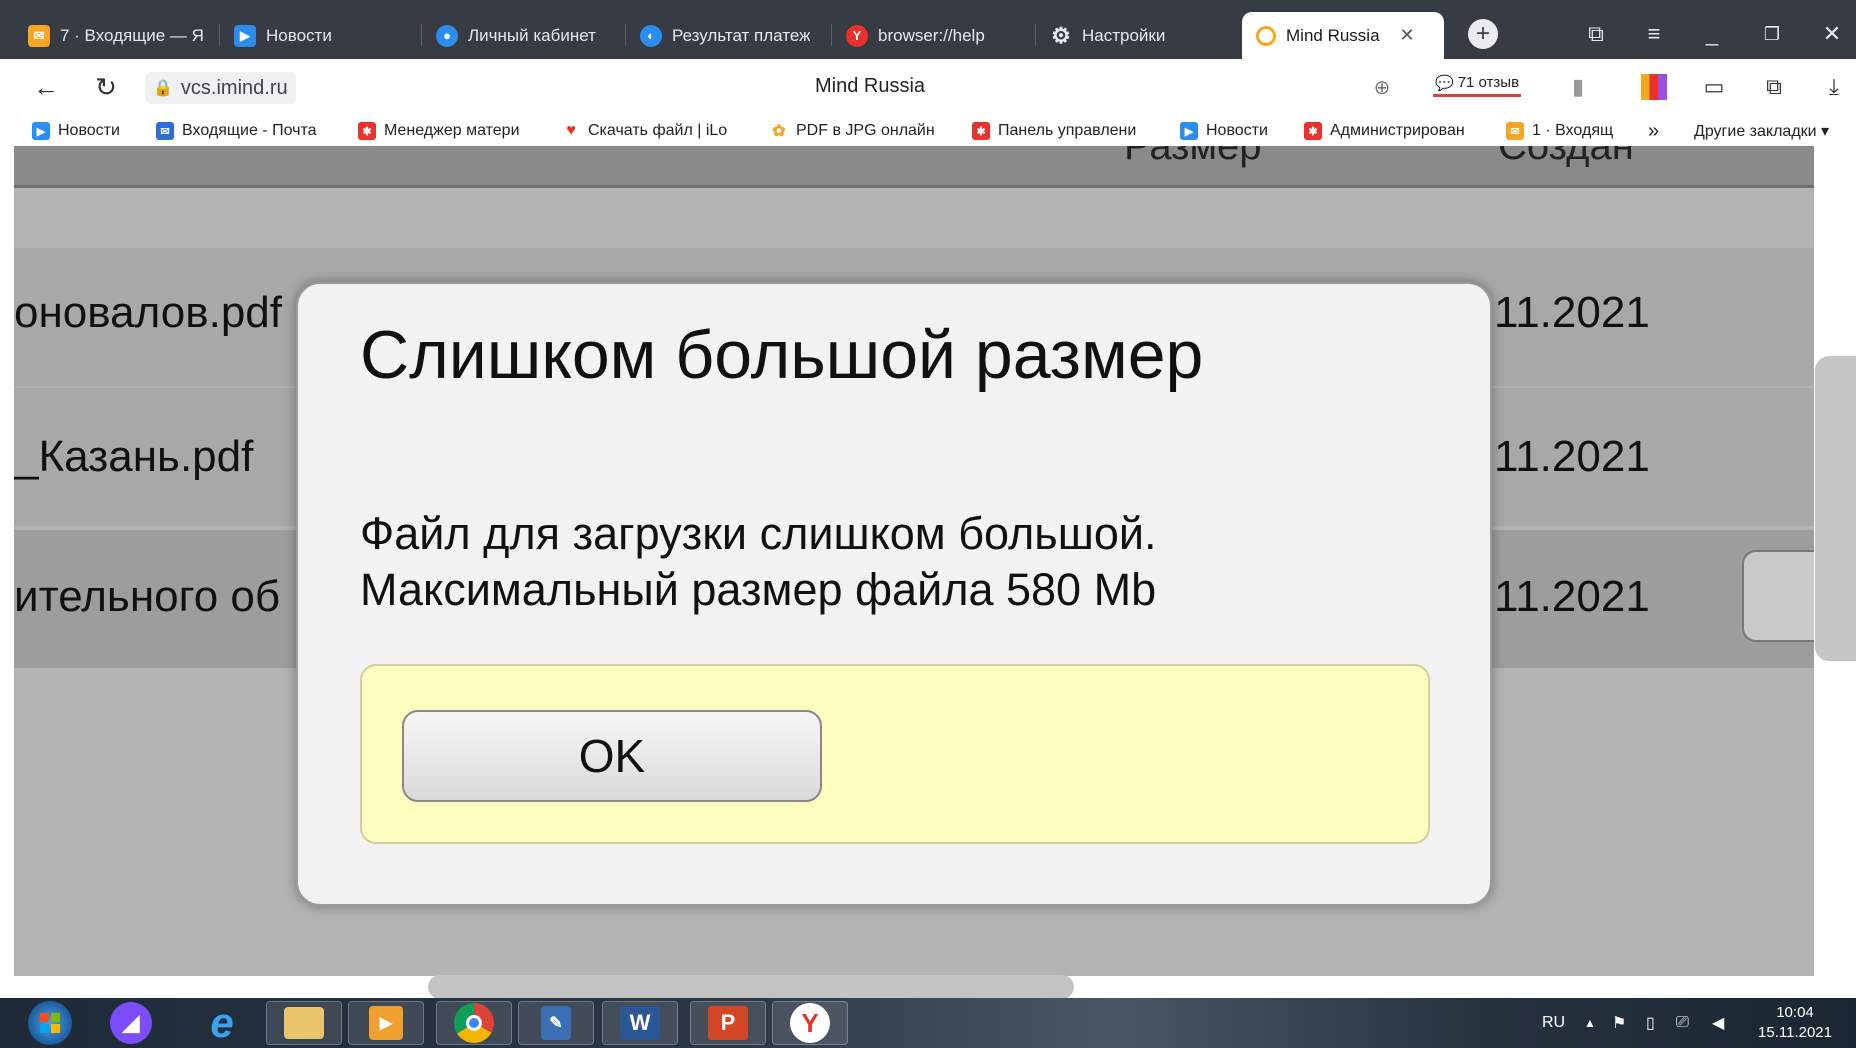 The height and width of the screenshot is (1048, 1856). I want to click on tray-expand-icon: ▲, so click(1590, 1023).